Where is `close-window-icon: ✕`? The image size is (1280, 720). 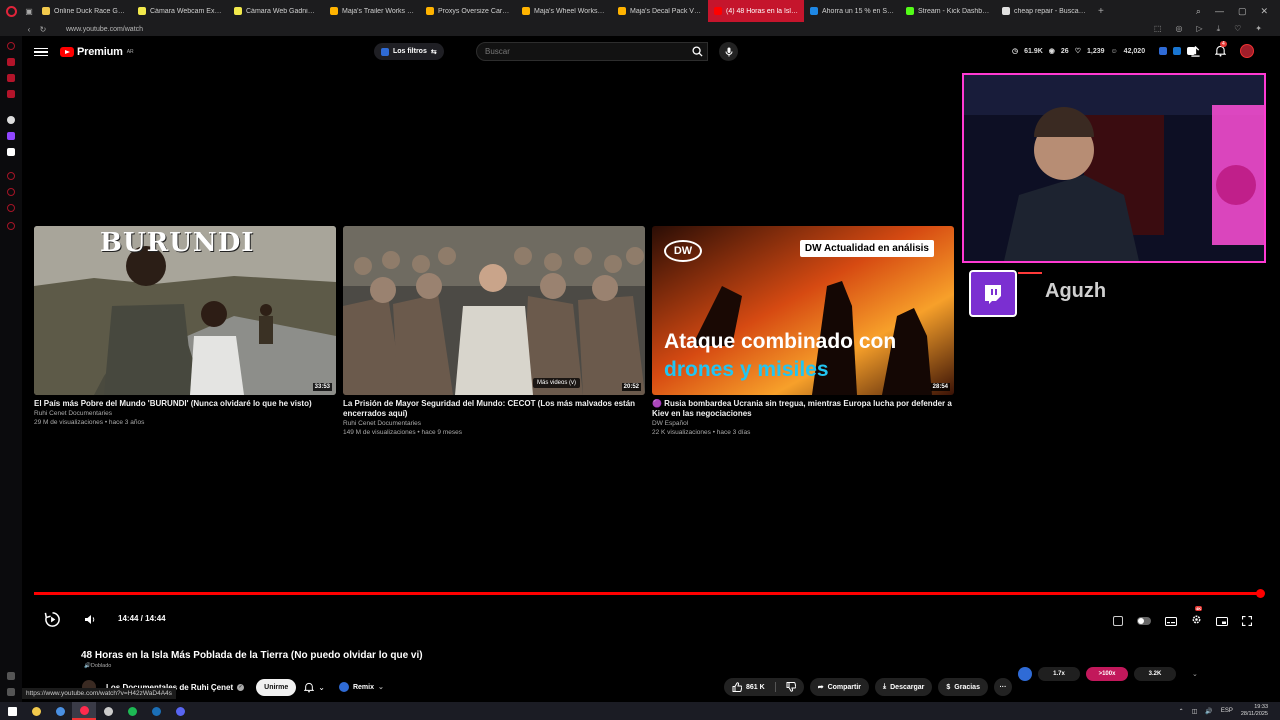
close-window-icon: ✕ is located at coordinates (1264, 11).